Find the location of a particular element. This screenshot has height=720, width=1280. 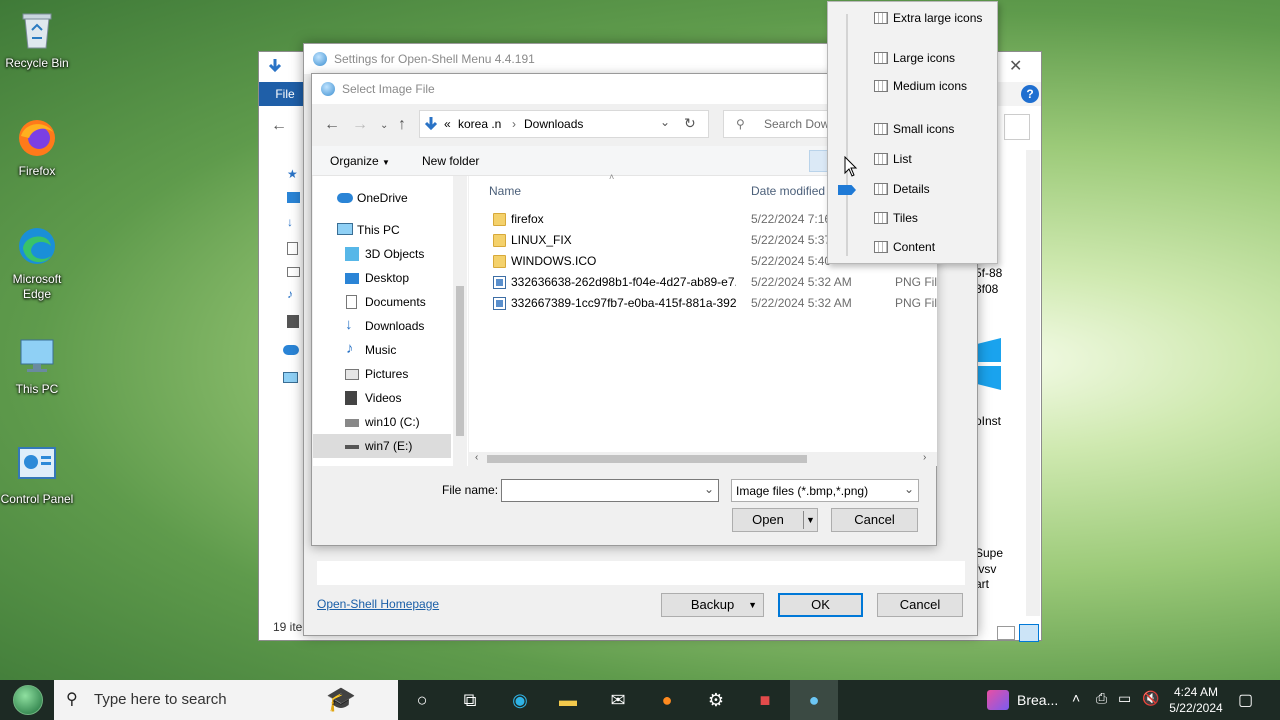

file-dialog-title-text: Select Image File is located at coordinates (388, 89).